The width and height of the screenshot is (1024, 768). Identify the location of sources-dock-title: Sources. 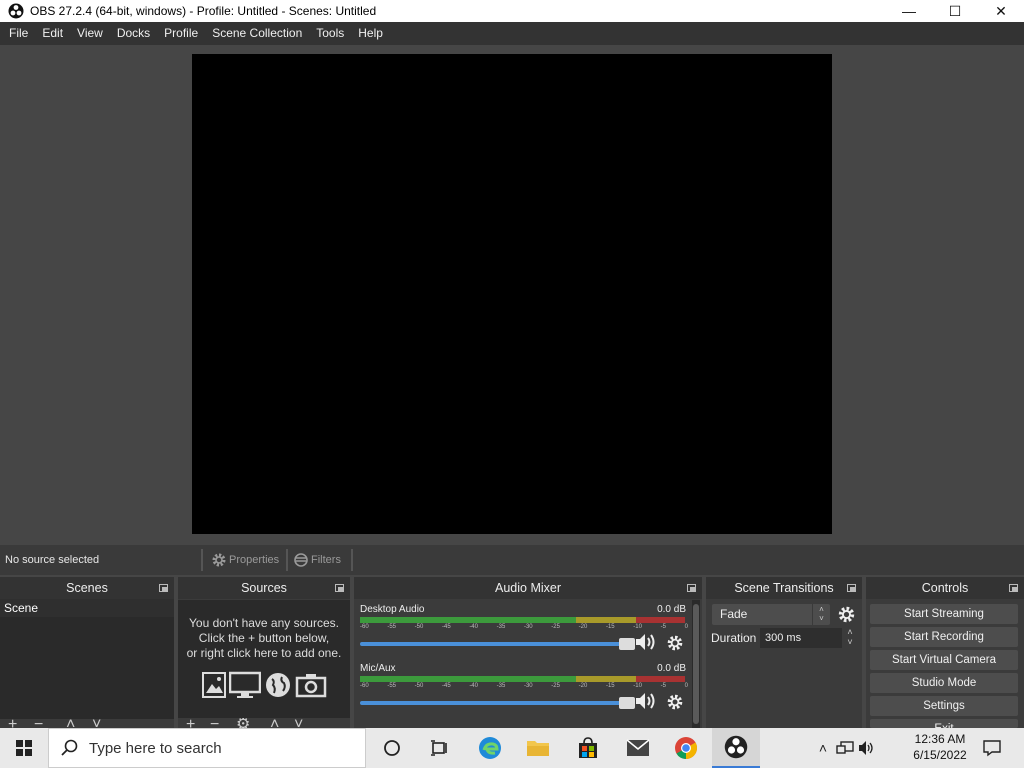
(264, 588).